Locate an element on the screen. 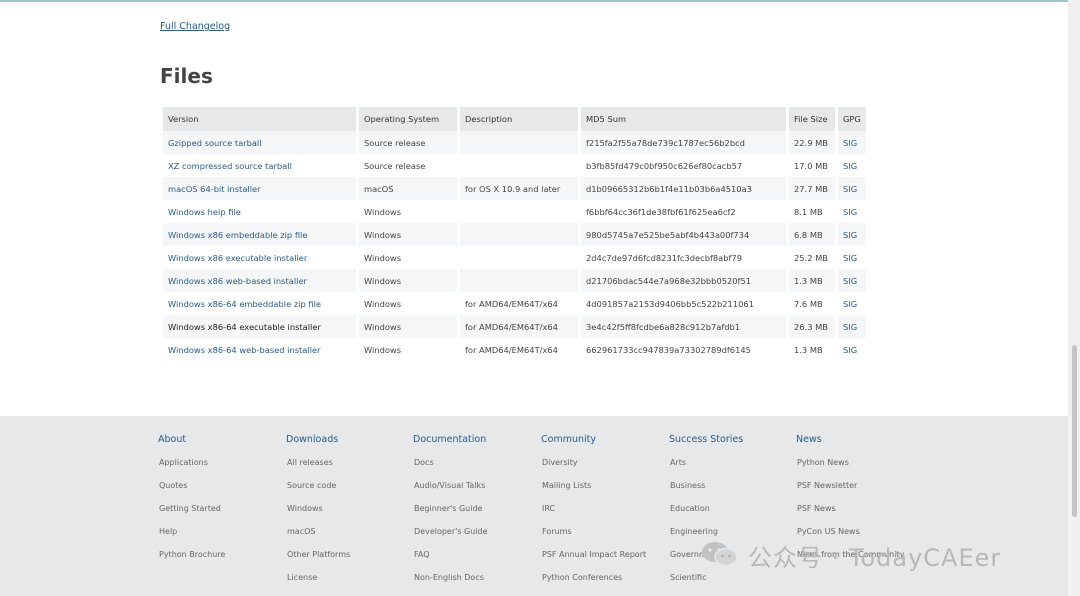  file-version-link: Windows x86-64 embeddable zip file is located at coordinates (259, 303).